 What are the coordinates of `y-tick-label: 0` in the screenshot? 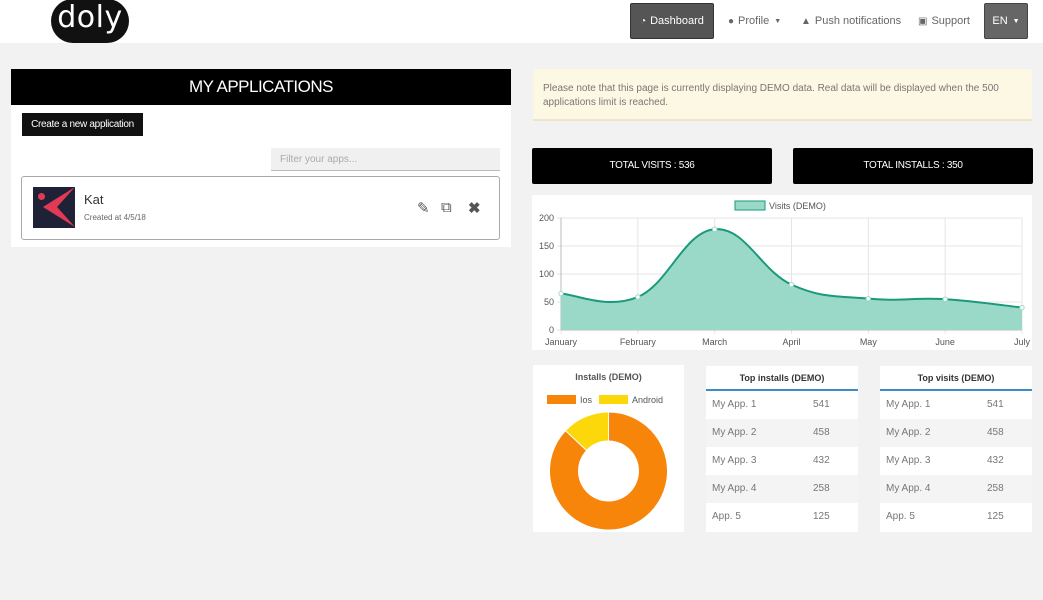 It's located at (551, 330).